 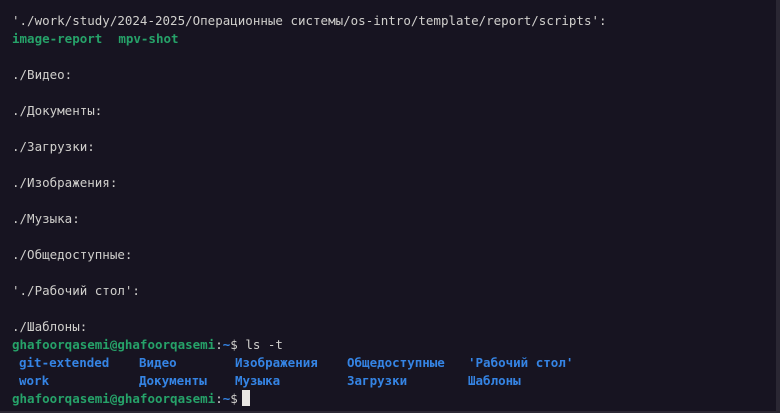 I want to click on directory-entry: Документы, so click(x=173, y=380).